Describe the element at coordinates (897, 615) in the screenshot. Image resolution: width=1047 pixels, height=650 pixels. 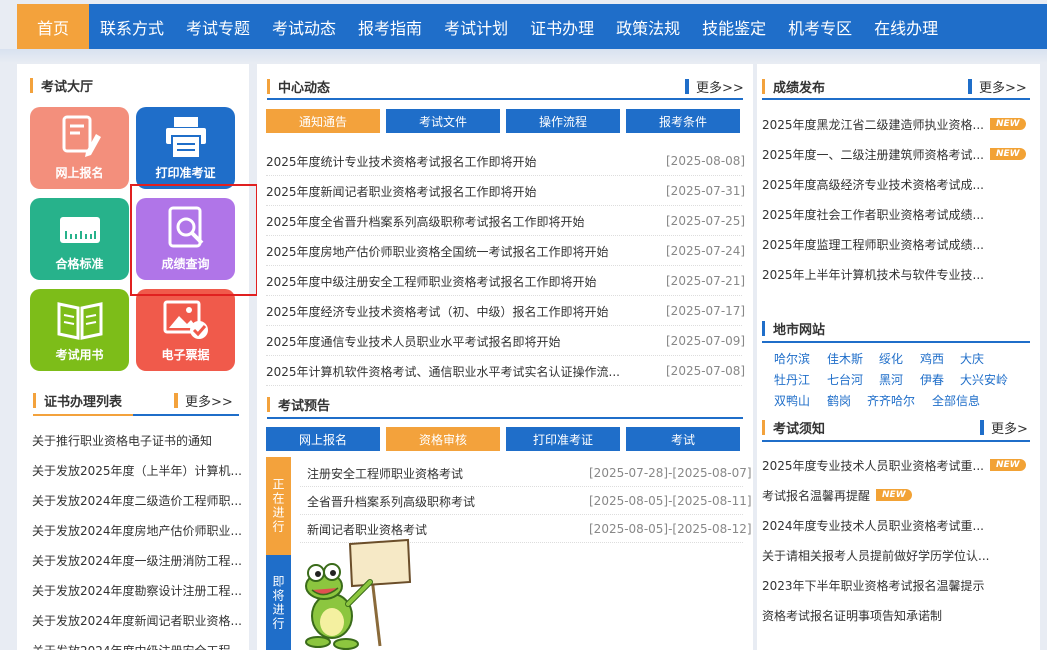
I see `notice-list-item: 资格考试报名证明事项告知承诺制` at that location.